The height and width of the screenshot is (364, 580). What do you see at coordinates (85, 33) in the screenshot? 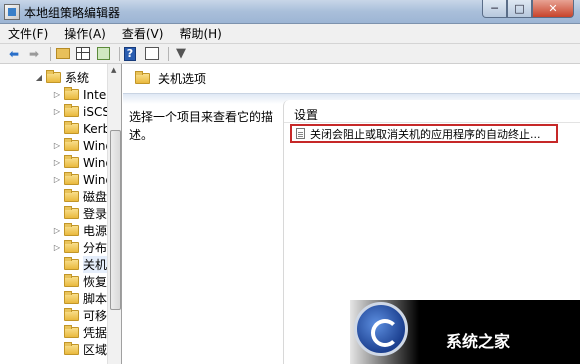
I see `menu-action: 操作(A)` at bounding box center [85, 33].